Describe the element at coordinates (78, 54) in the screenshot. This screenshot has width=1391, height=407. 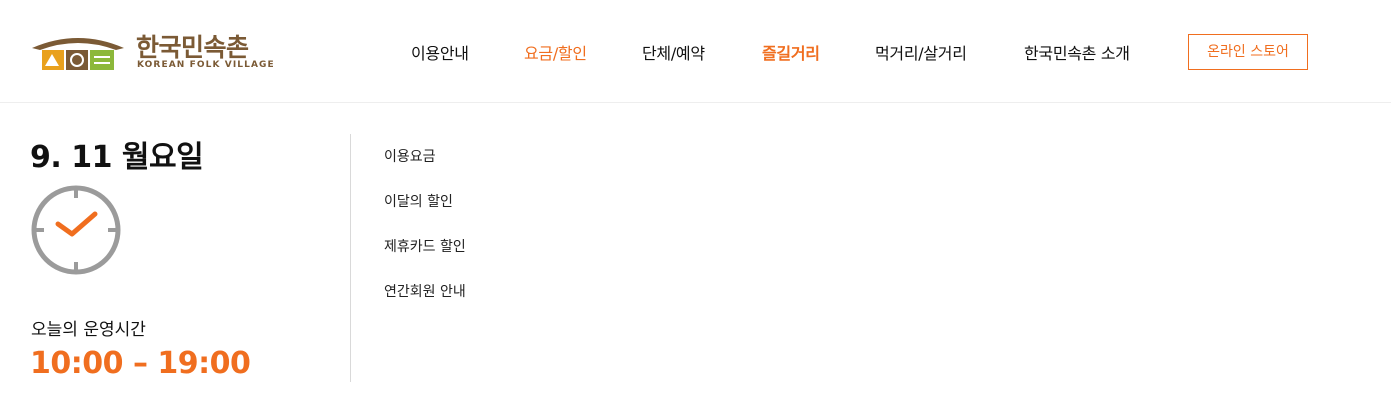
I see `folk-village-logo-icon` at that location.